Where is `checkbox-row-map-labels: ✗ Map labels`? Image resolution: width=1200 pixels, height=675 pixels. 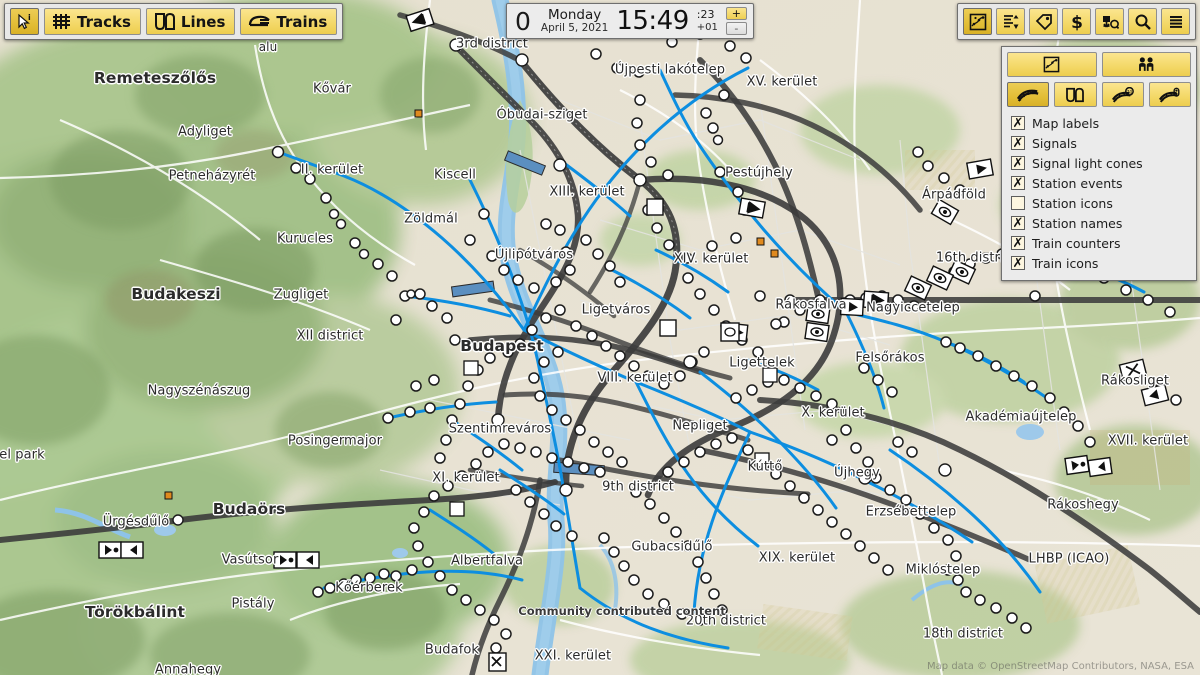
checkbox-row-map-labels: ✗ Map labels is located at coordinates (1099, 123).